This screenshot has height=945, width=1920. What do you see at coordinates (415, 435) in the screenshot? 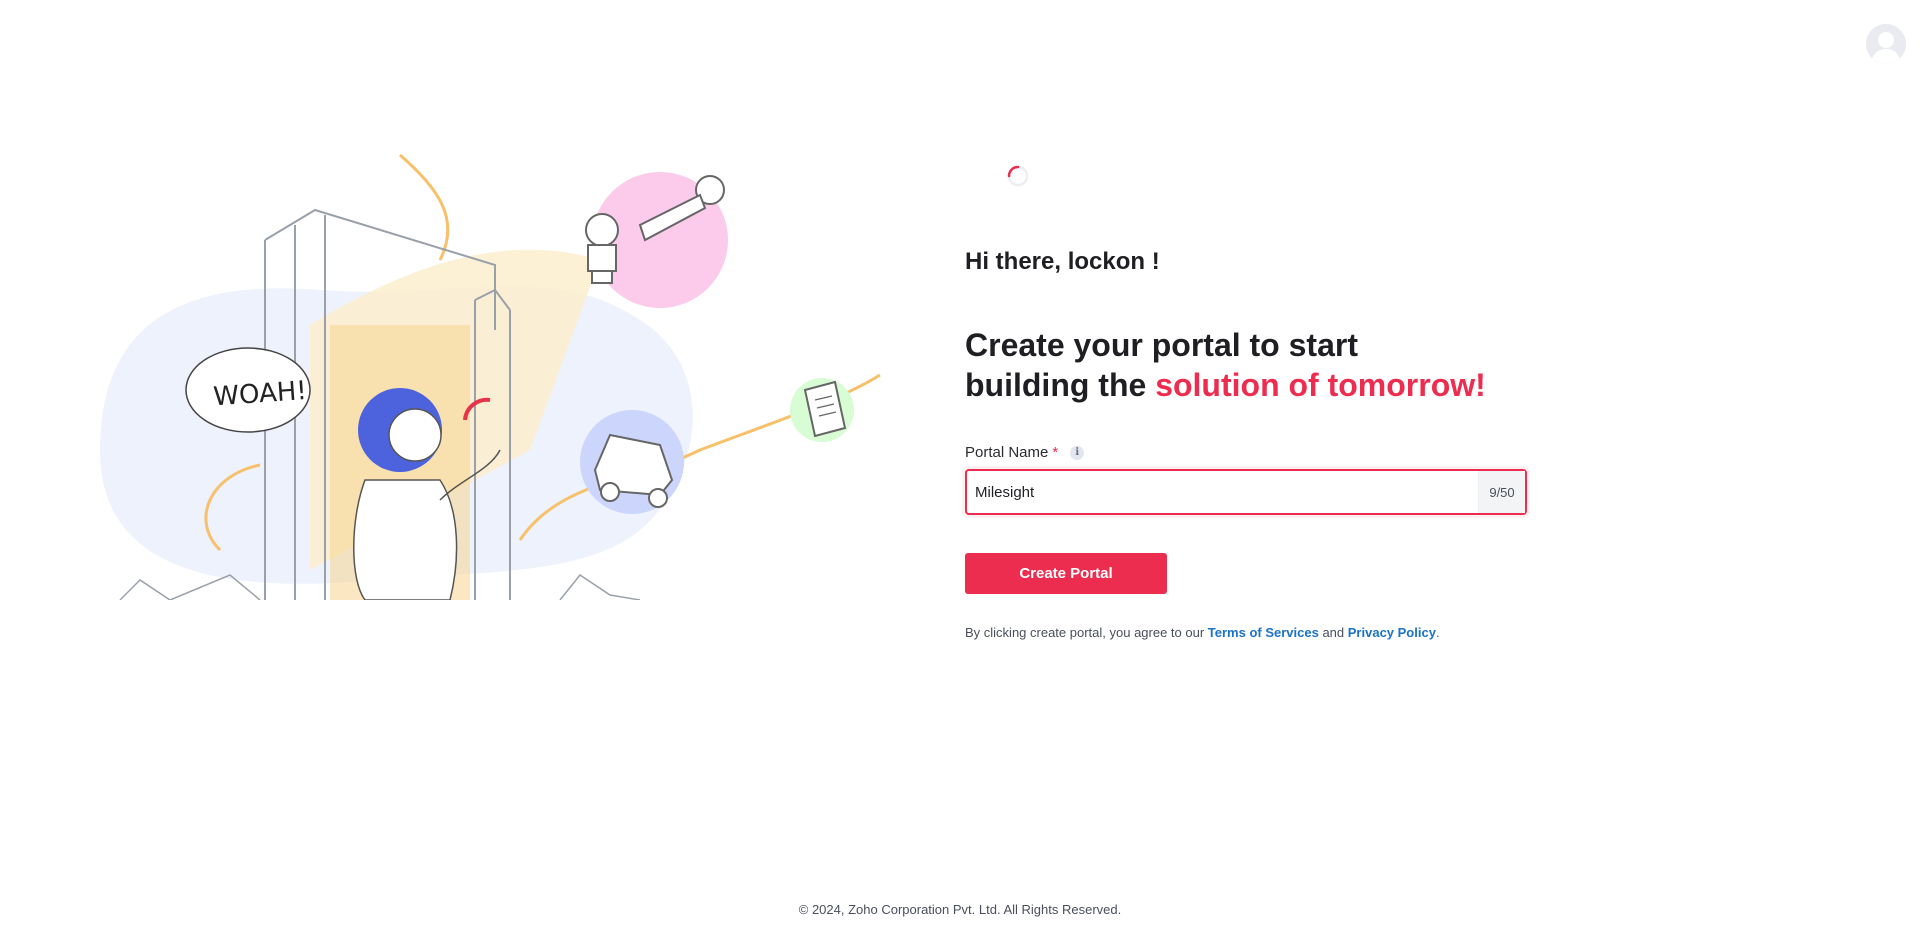
I see `woman-face` at bounding box center [415, 435].